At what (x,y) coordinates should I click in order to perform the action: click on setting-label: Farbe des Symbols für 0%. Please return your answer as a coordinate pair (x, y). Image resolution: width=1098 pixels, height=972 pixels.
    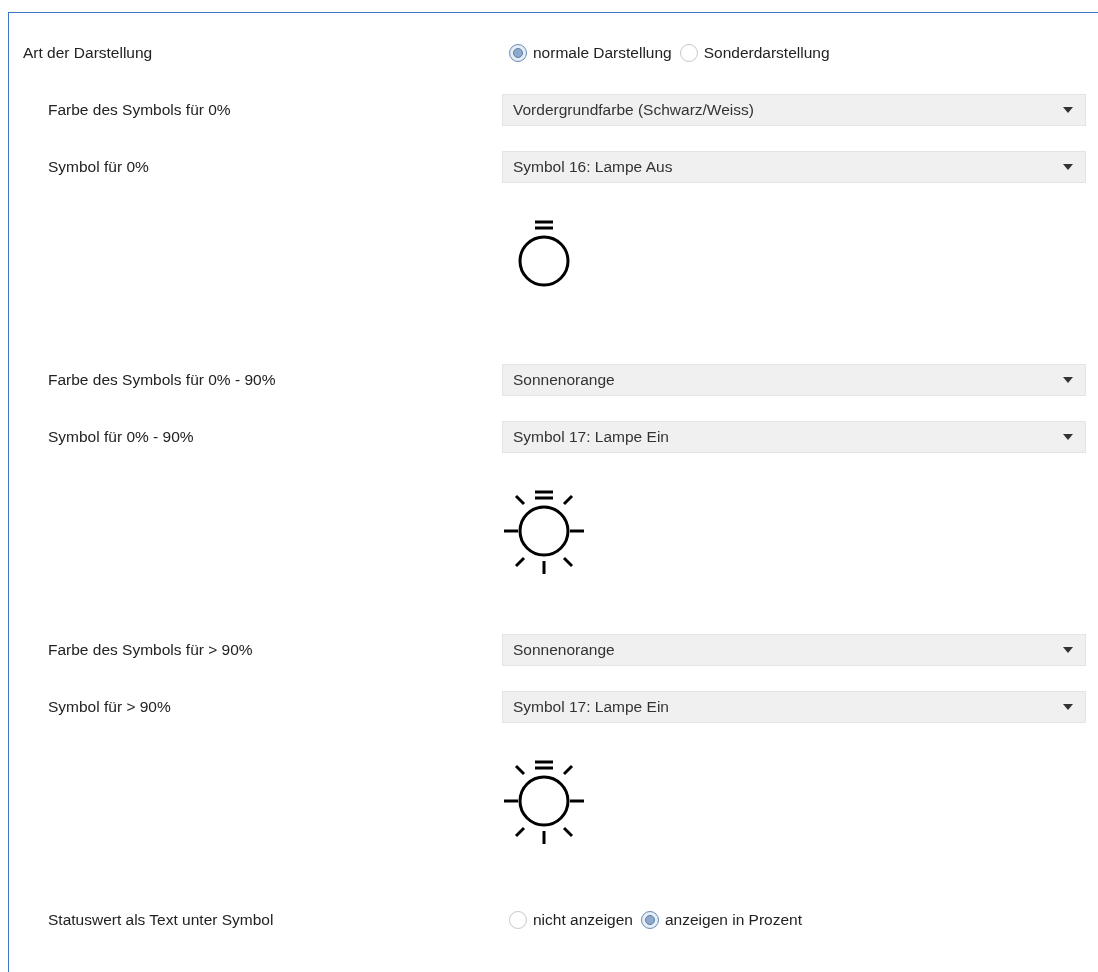
    Looking at the image, I should click on (139, 110).